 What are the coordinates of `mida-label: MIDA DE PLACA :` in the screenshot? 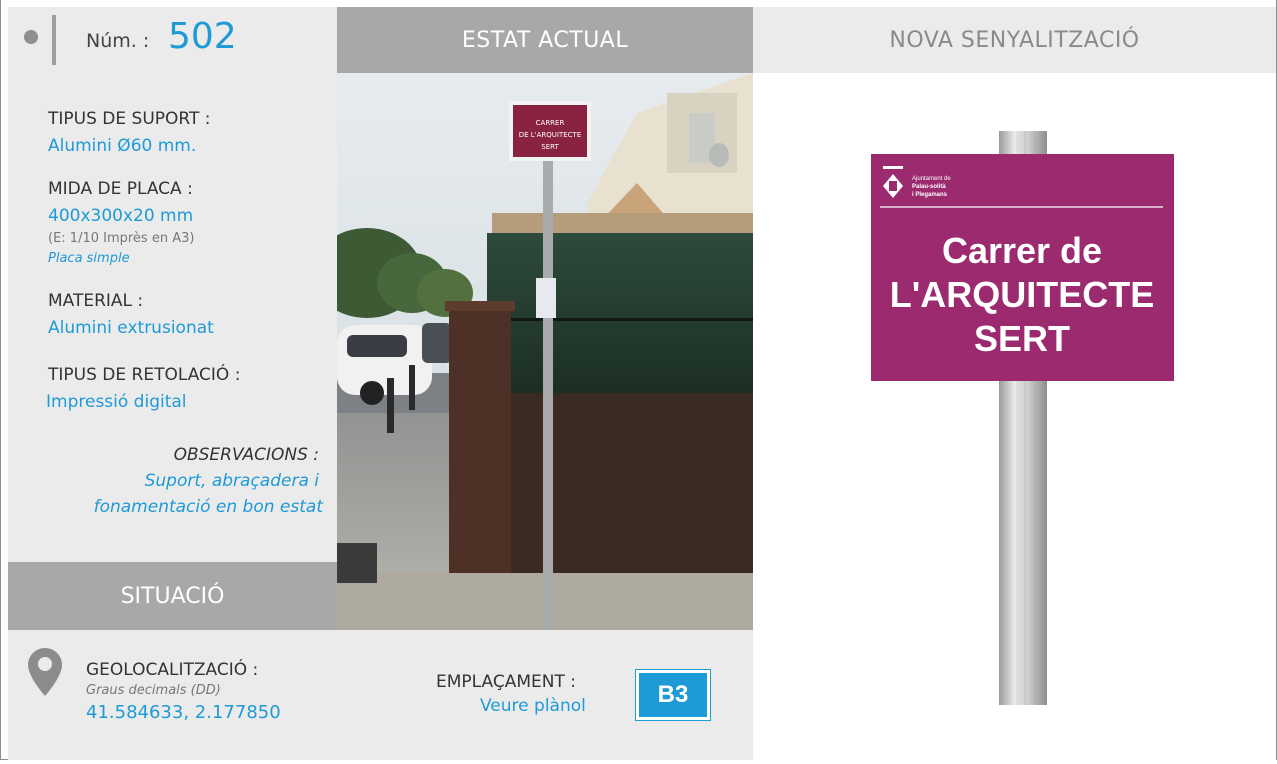 It's located at (120, 189).